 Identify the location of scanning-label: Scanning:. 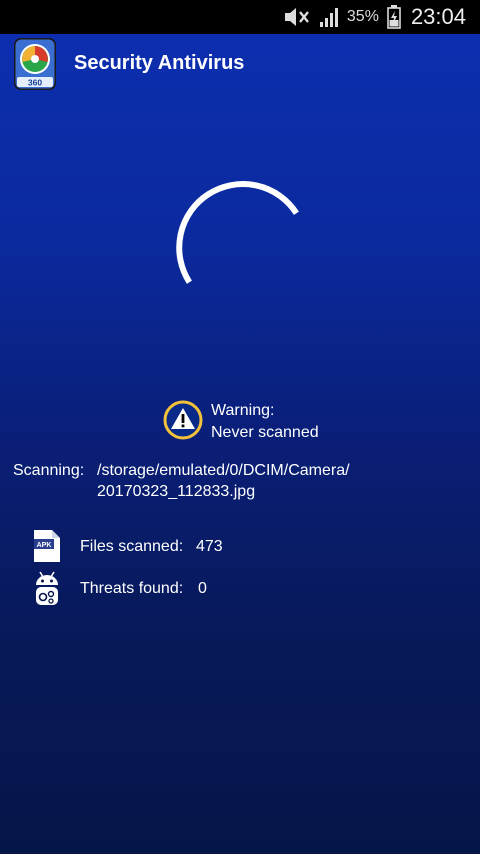
(49, 470).